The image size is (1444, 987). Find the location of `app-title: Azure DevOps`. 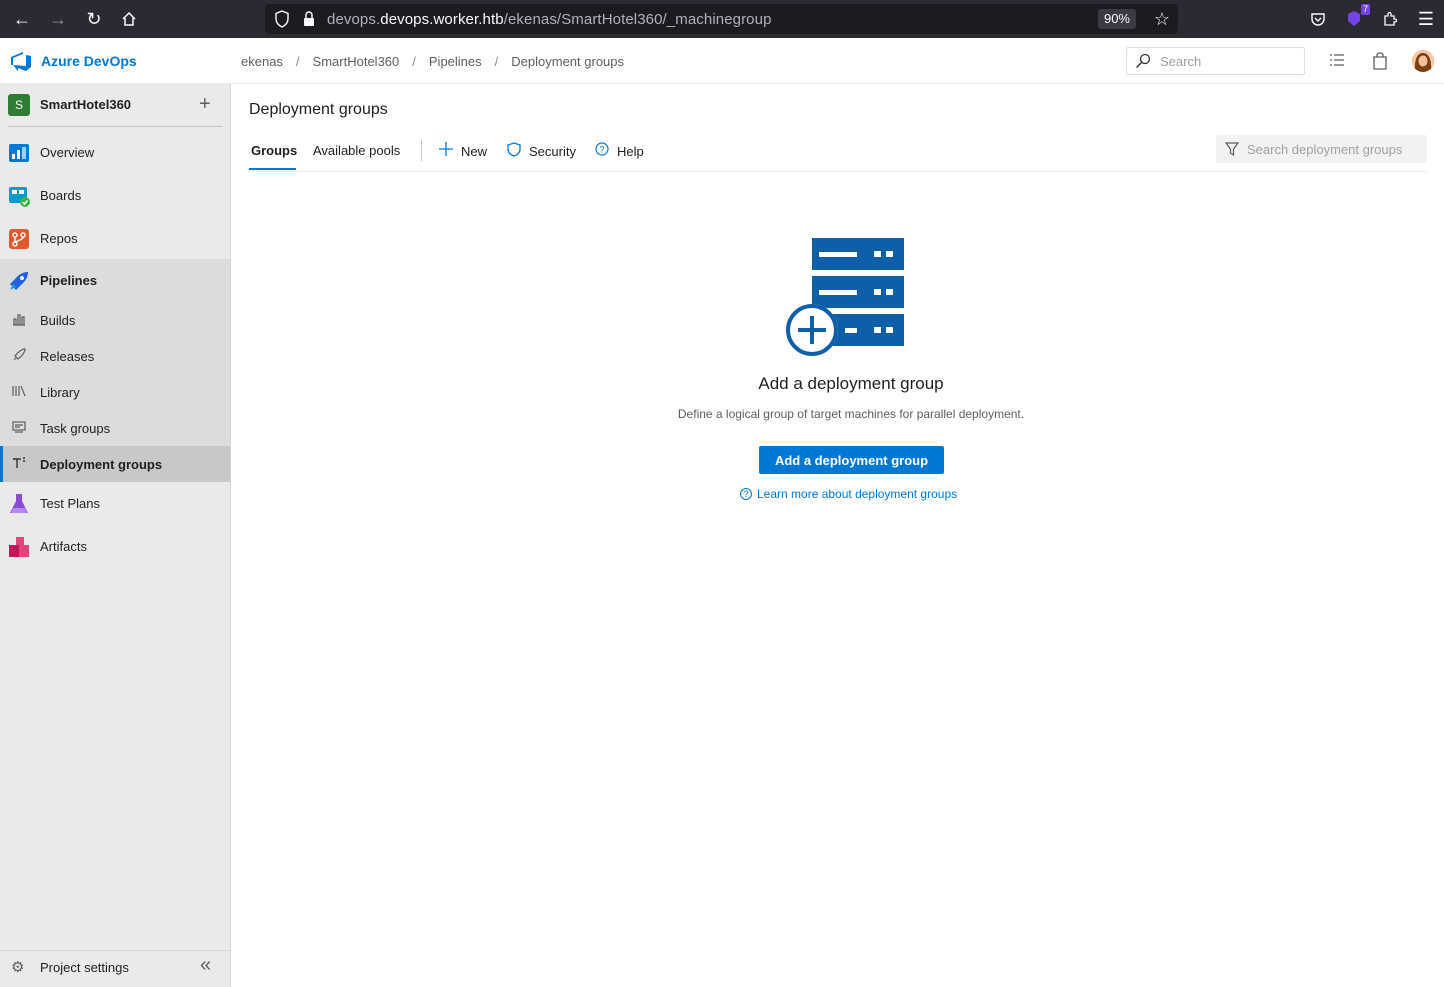

app-title: Azure DevOps is located at coordinates (89, 61).